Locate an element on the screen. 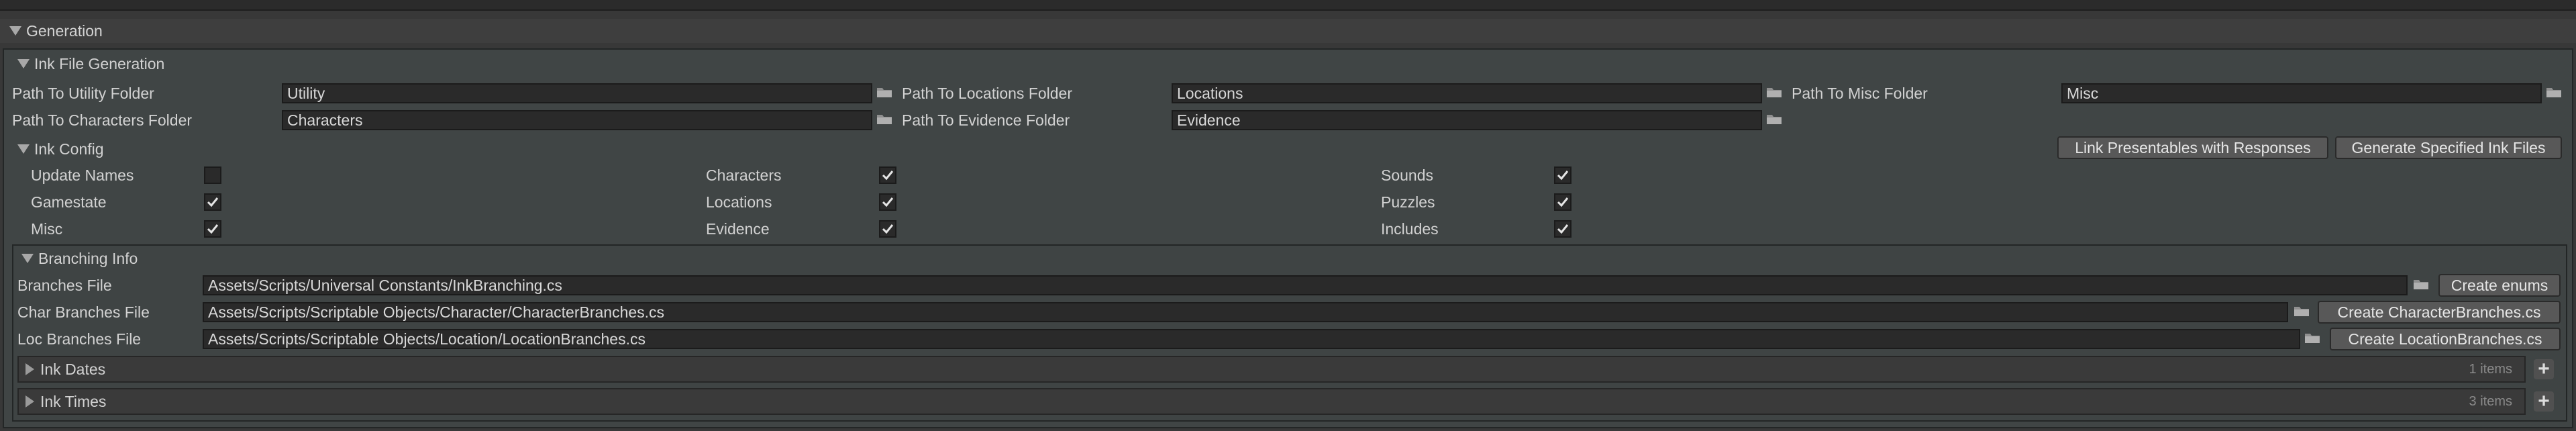 The height and width of the screenshot is (431, 2576). create-location-branches-button: Create LocationBranches.cs is located at coordinates (2445, 339).